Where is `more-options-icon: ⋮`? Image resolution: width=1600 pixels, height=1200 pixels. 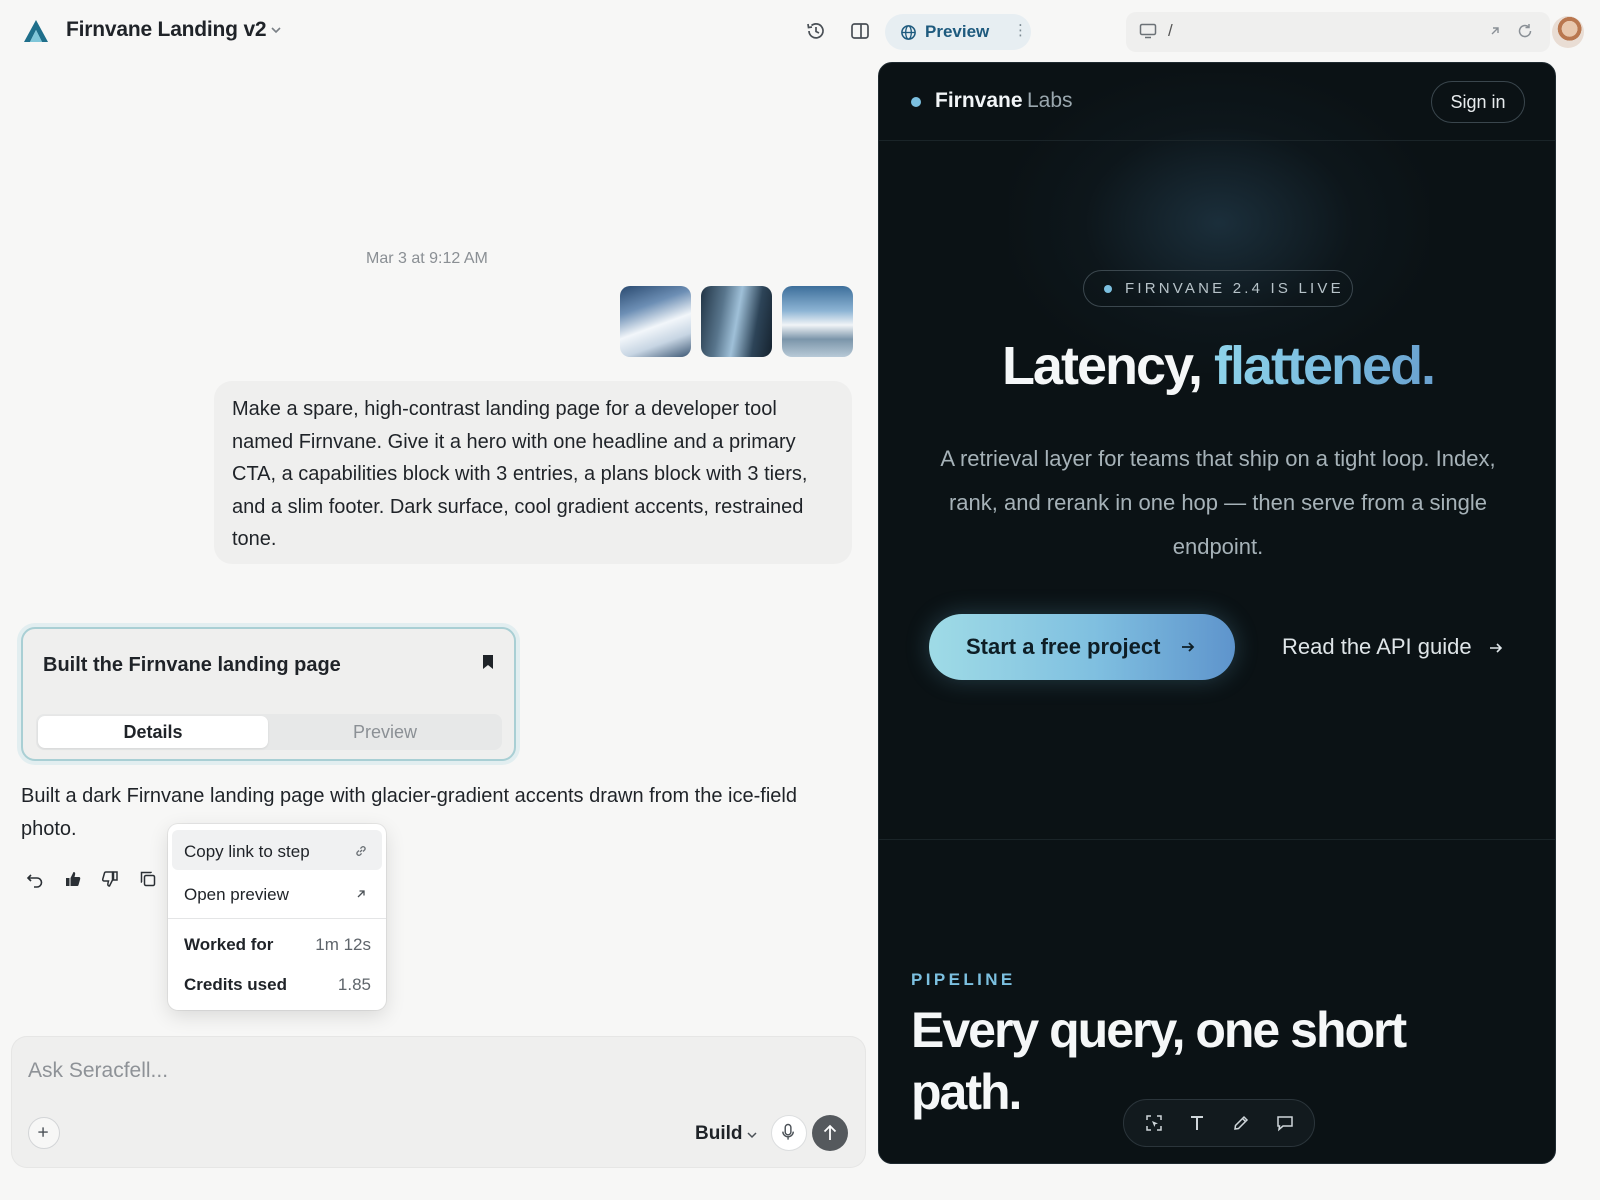 more-options-icon: ⋮ is located at coordinates (1020, 31).